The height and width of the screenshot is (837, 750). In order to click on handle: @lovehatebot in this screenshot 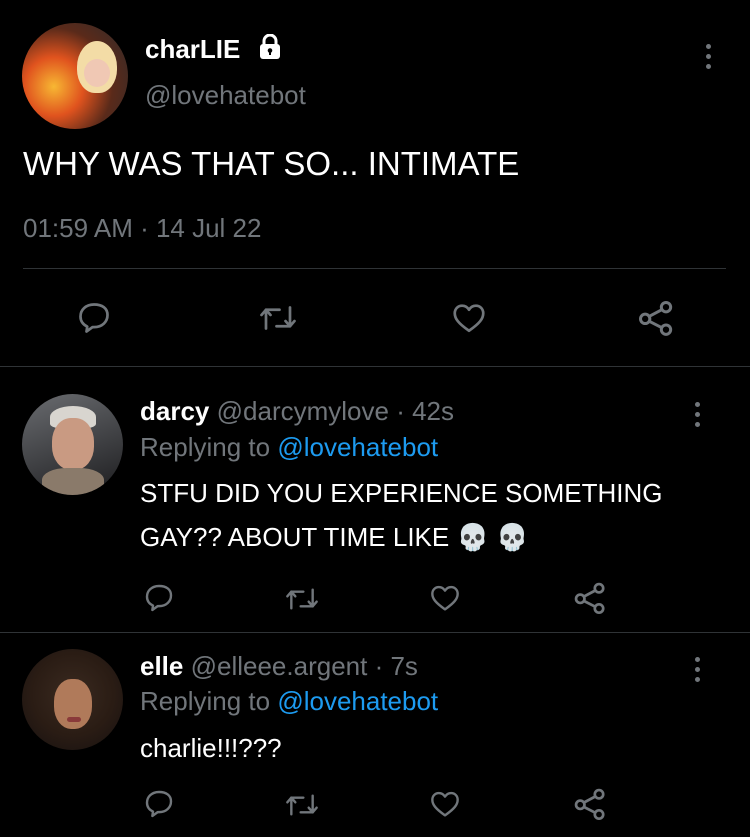, I will do `click(225, 95)`.